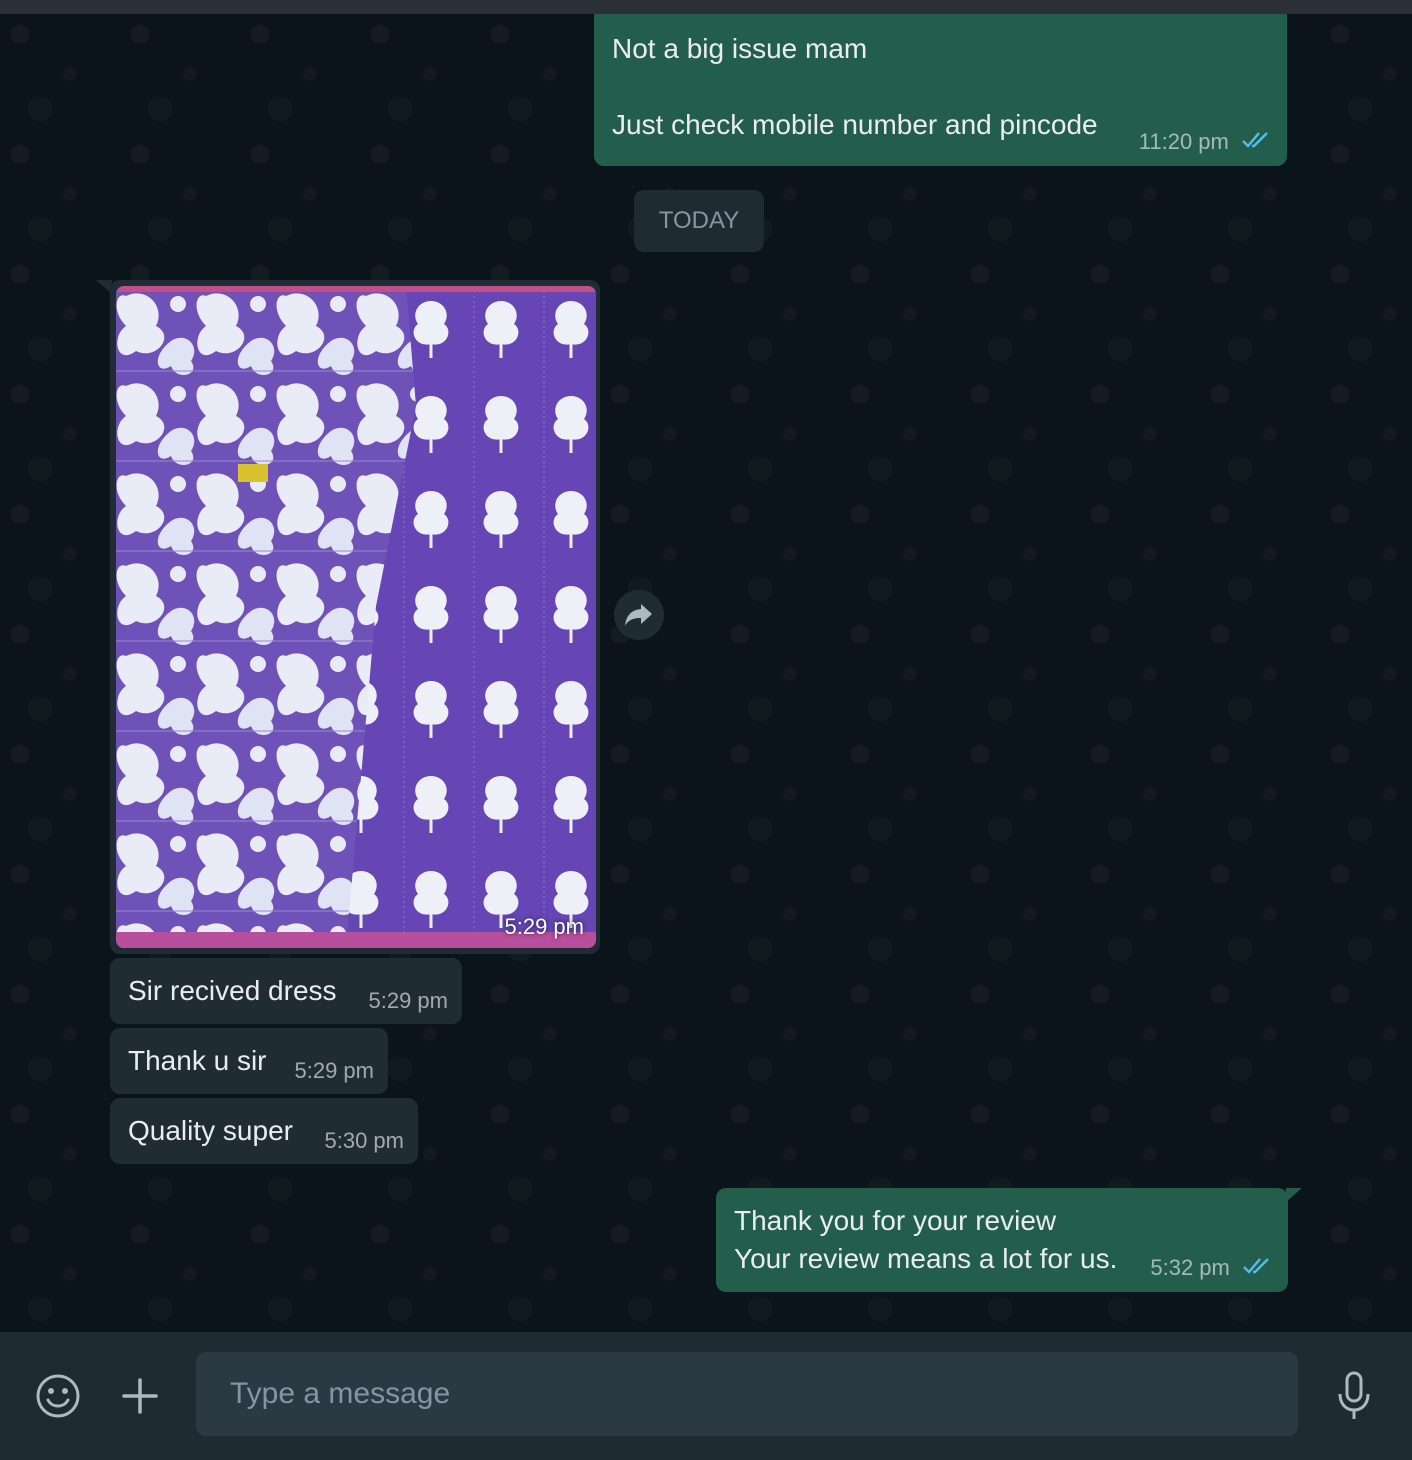 The height and width of the screenshot is (1460, 1412). Describe the element at coordinates (1183, 141) in the screenshot. I see `message-time: 11:20 pm` at that location.